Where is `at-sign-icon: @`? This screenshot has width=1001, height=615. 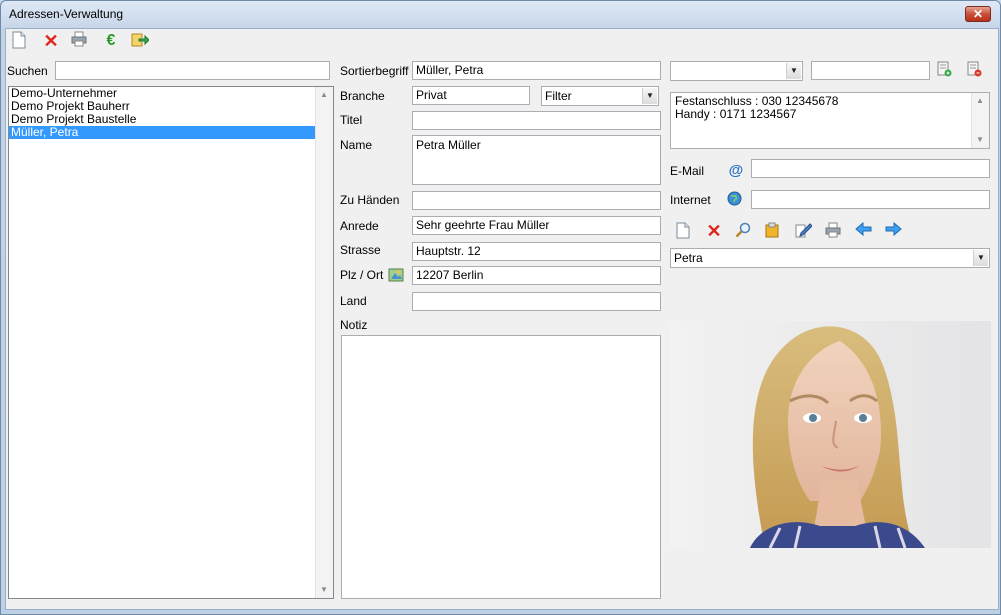 at-sign-icon: @ is located at coordinates (736, 171).